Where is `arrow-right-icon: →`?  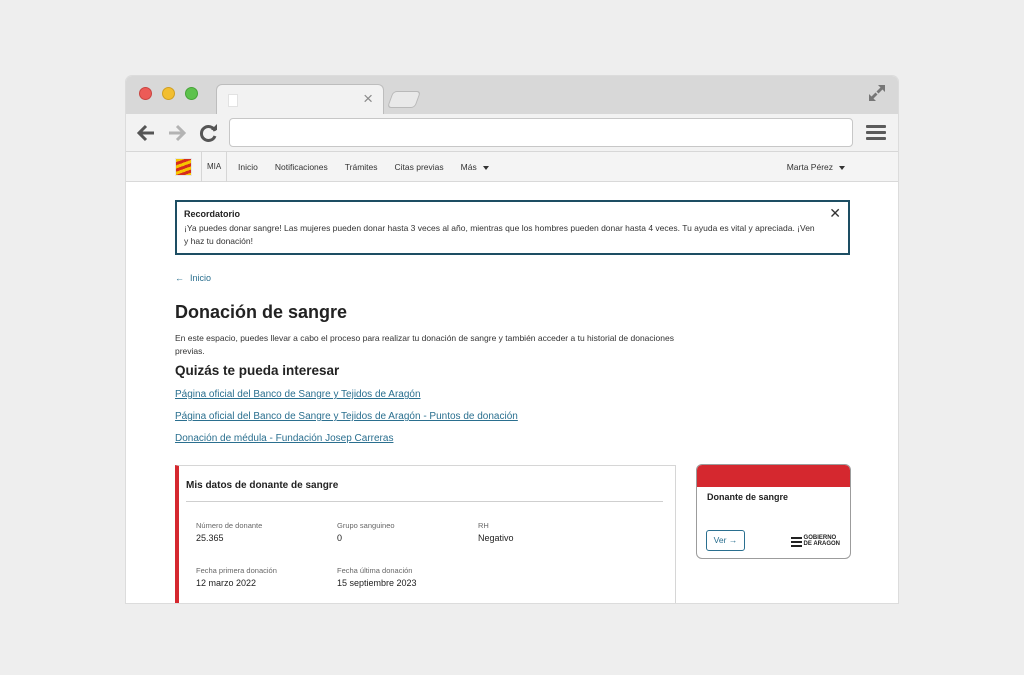
arrow-right-icon: → is located at coordinates (733, 540).